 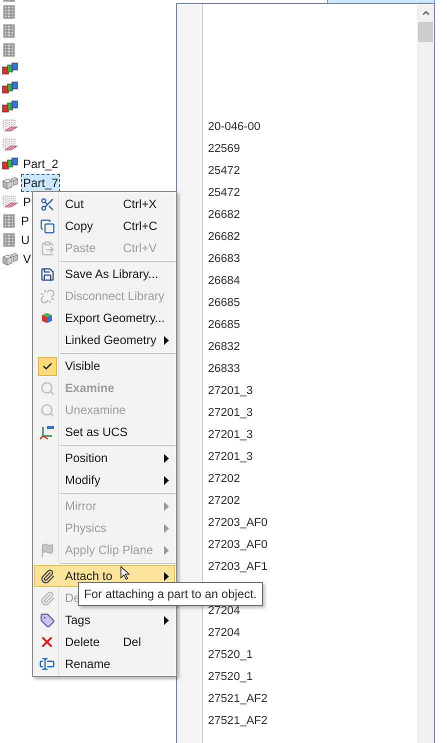 What do you see at coordinates (104, 226) in the screenshot?
I see `menu-item: Copy Ctrl+C` at bounding box center [104, 226].